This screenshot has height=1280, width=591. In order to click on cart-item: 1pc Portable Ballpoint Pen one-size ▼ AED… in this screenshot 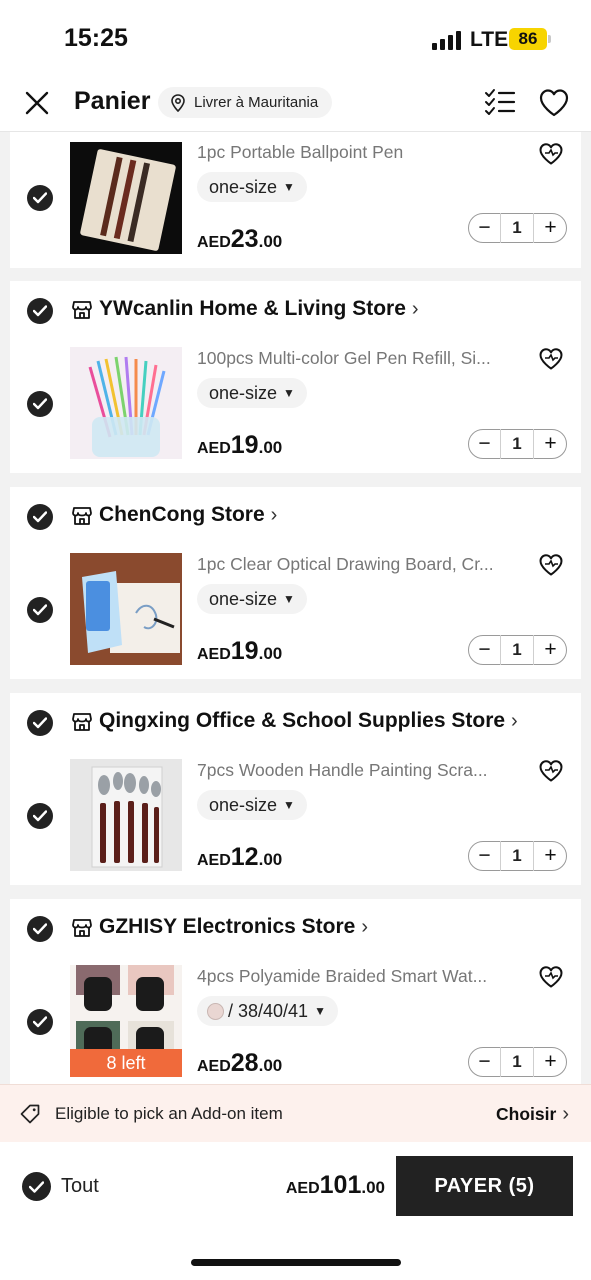, I will do `click(295, 200)`.